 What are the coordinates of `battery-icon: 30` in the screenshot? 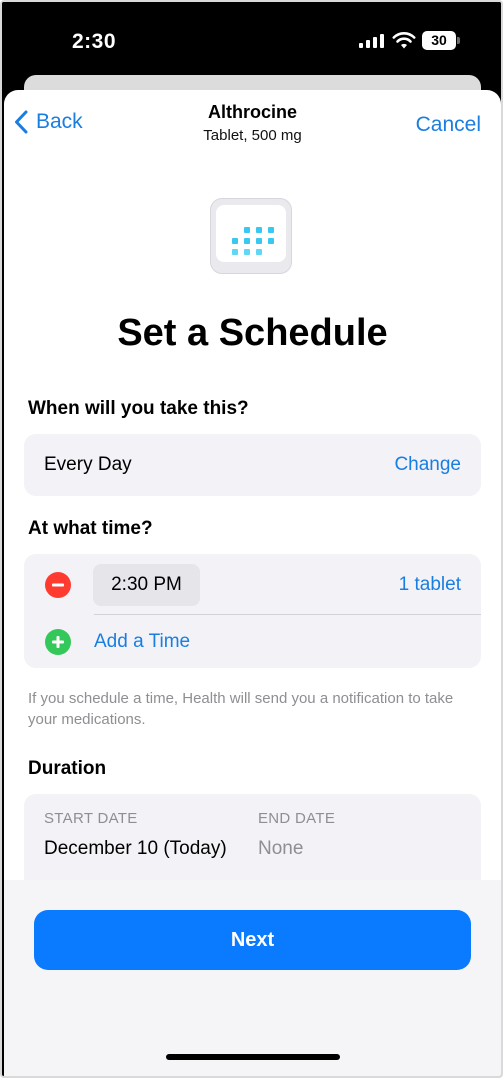 It's located at (439, 40).